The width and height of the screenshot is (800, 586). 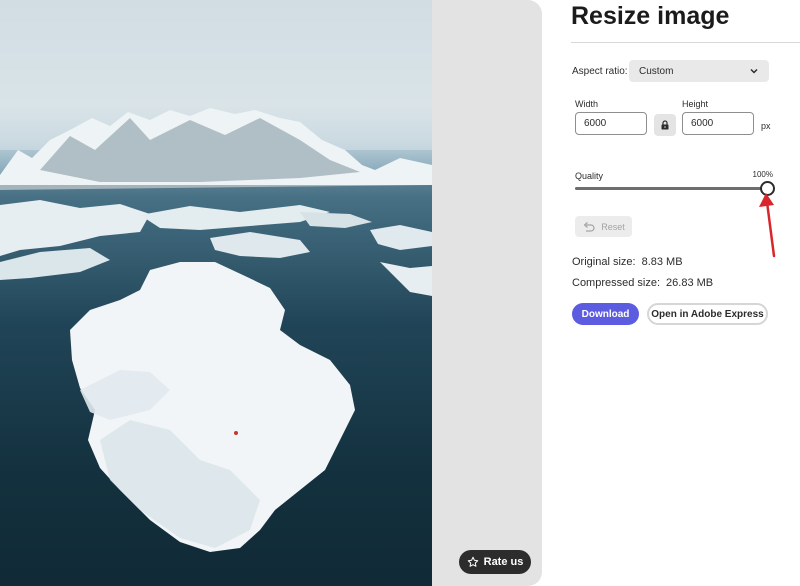 I want to click on compressed-size-value: 26.83 MB, so click(x=690, y=283).